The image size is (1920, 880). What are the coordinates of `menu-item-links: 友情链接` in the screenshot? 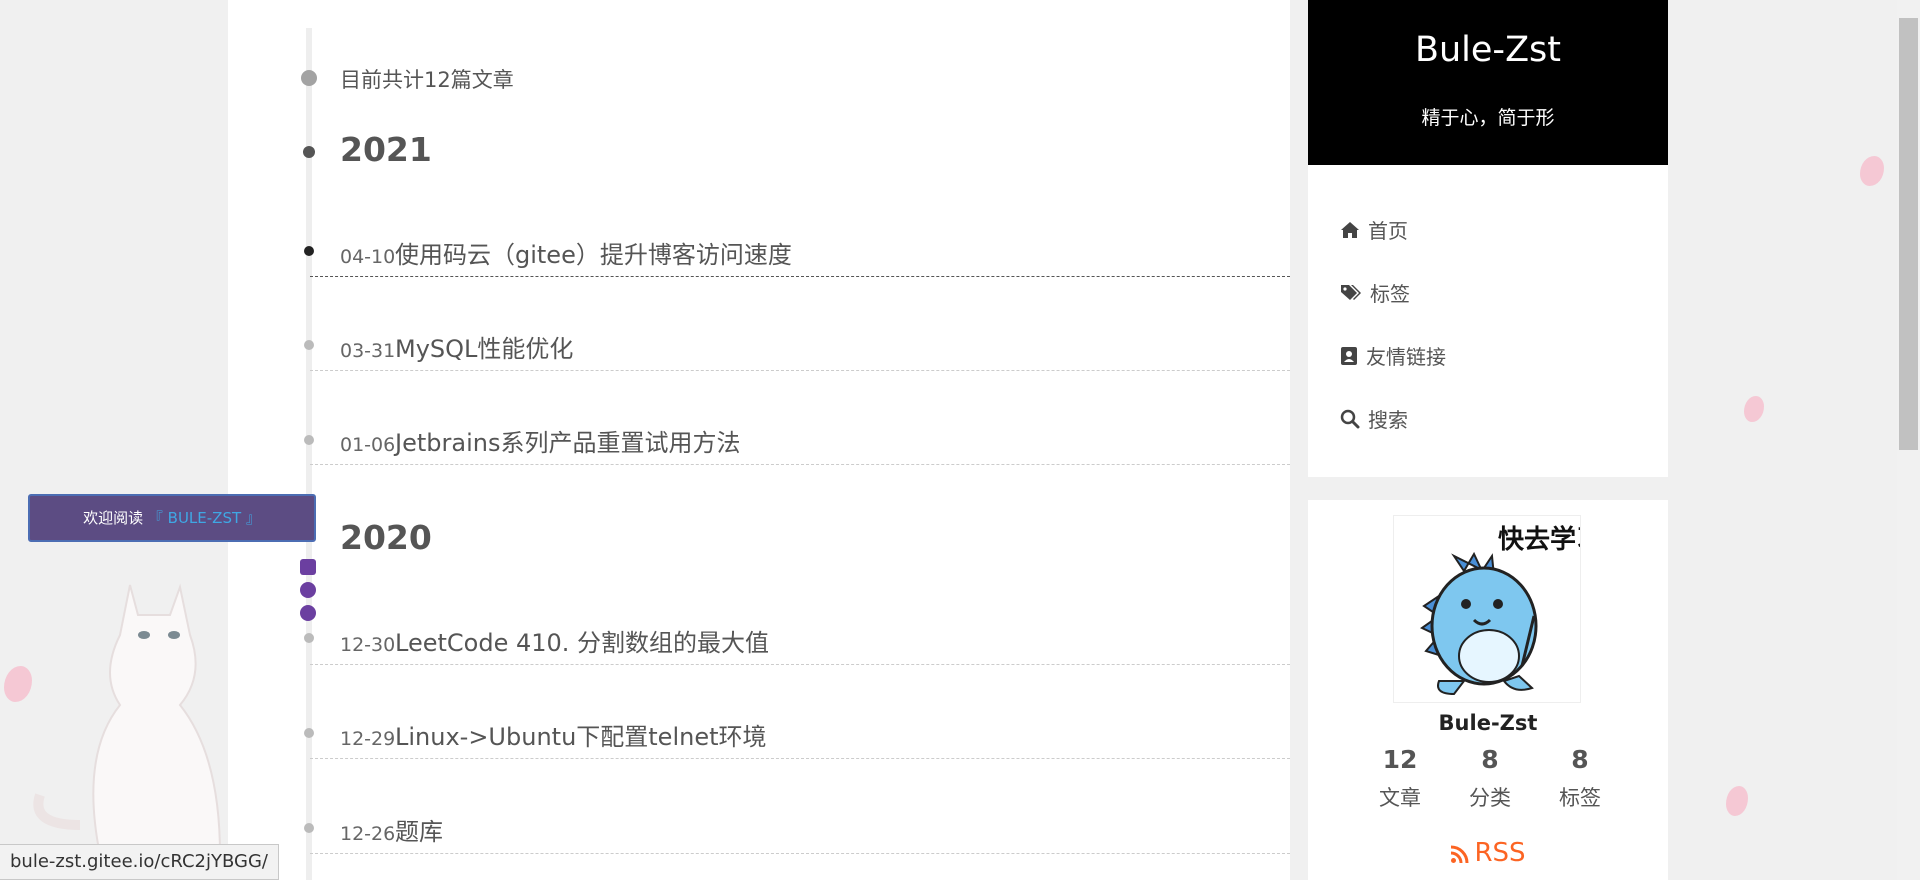 It's located at (1393, 355).